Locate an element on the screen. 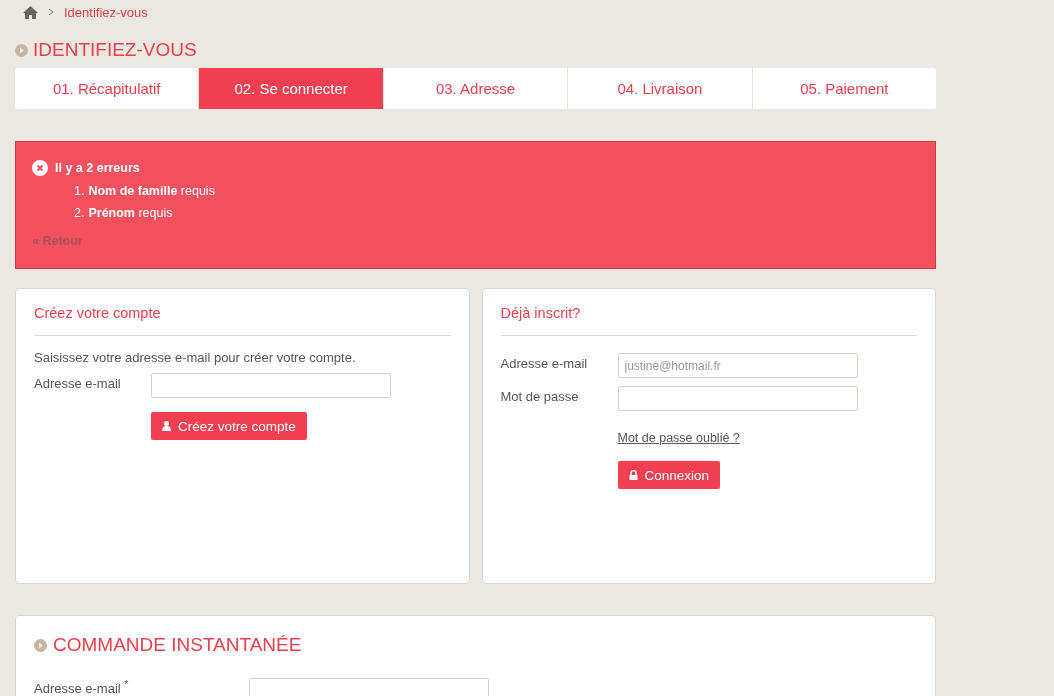 Image resolution: width=1054 pixels, height=696 pixels. login-button: Connexion is located at coordinates (669, 475).